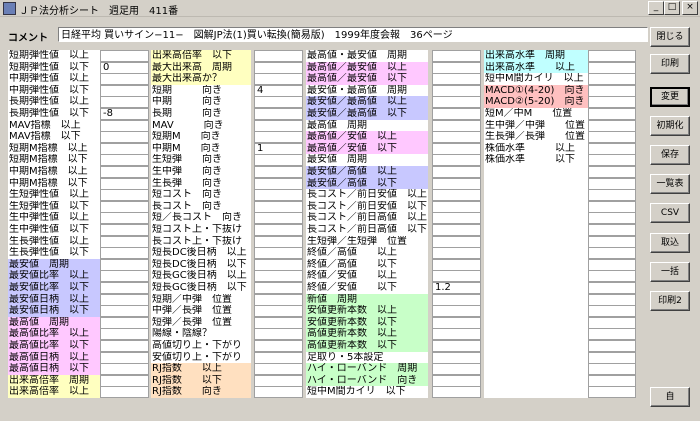 The height and width of the screenshot is (421, 700). What do you see at coordinates (656, 8) in the screenshot?
I see `minimize-button: _` at bounding box center [656, 8].